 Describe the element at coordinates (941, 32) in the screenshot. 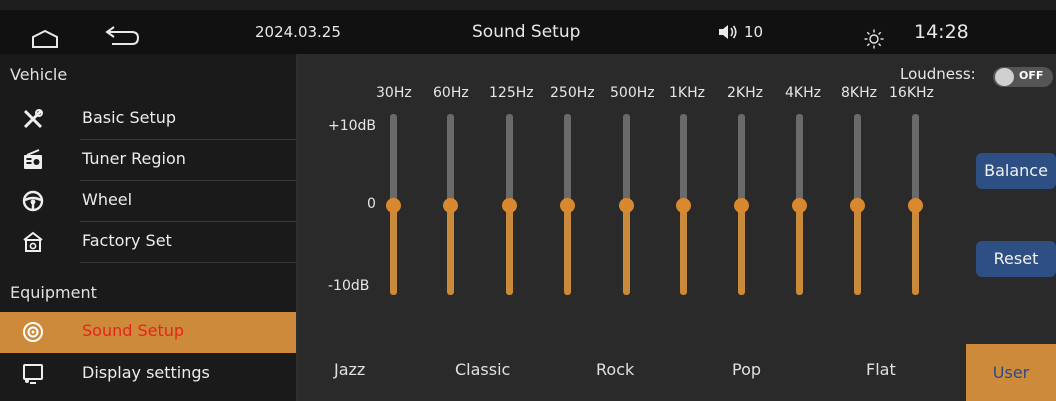

I see `clock: 14:28` at that location.